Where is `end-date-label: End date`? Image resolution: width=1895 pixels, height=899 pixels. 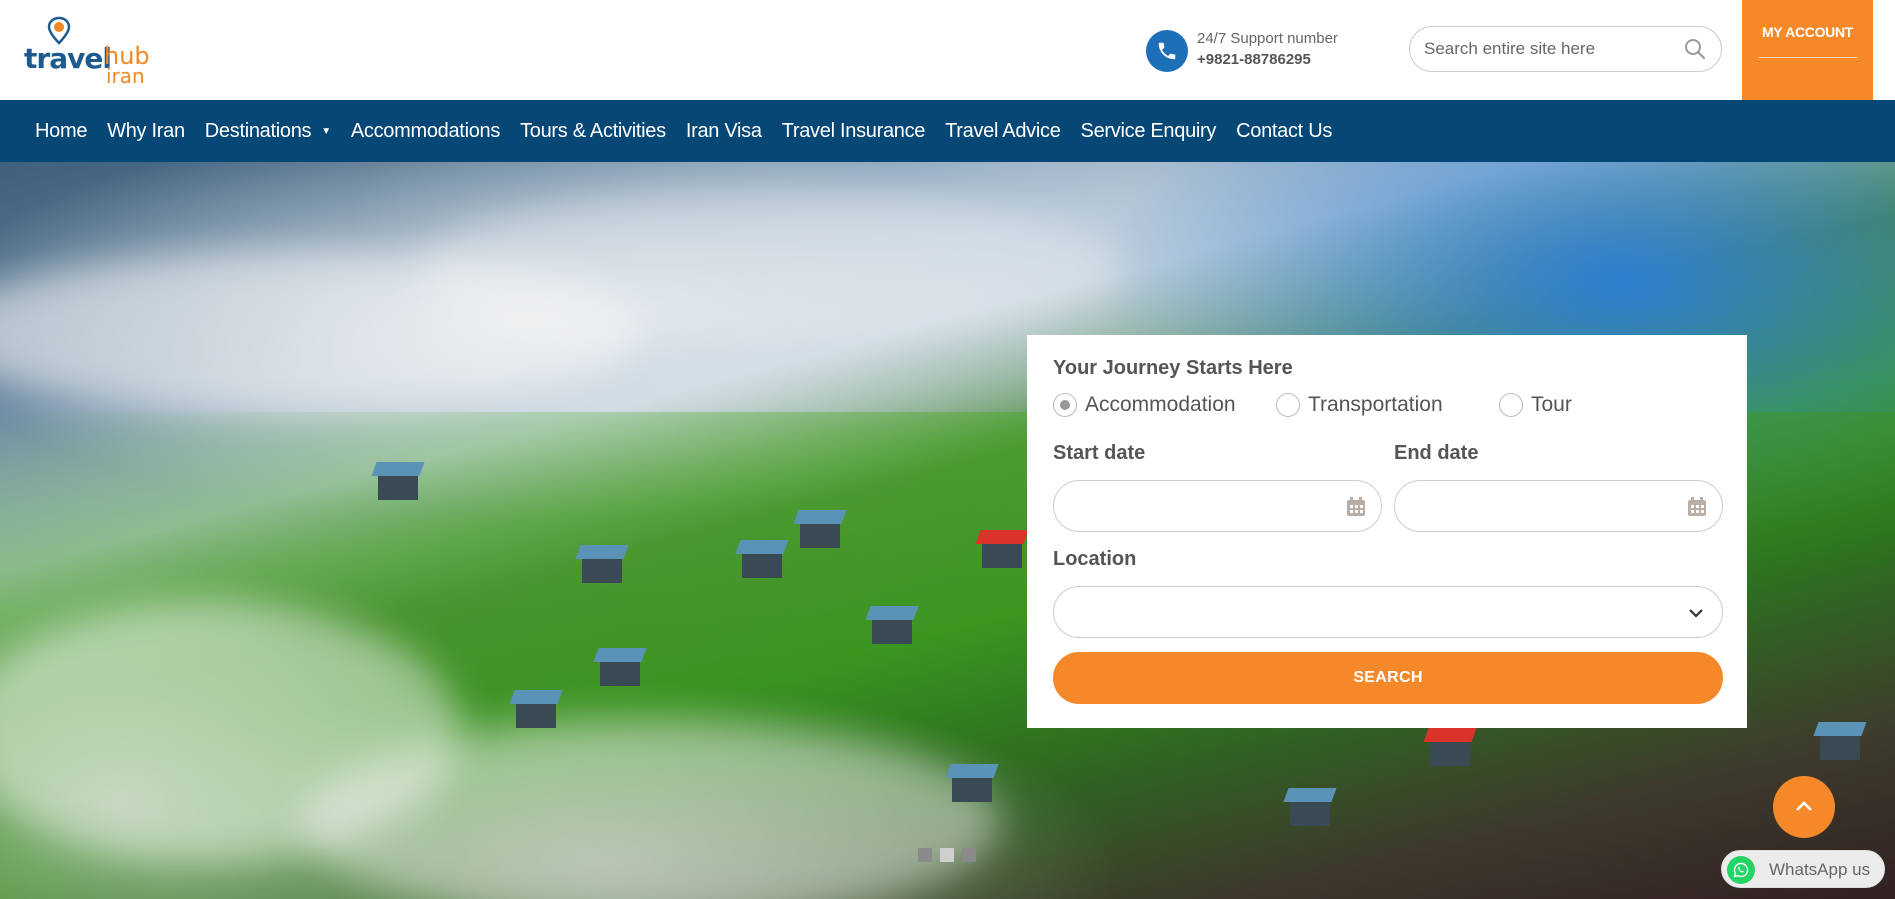 end-date-label: End date is located at coordinates (1436, 453).